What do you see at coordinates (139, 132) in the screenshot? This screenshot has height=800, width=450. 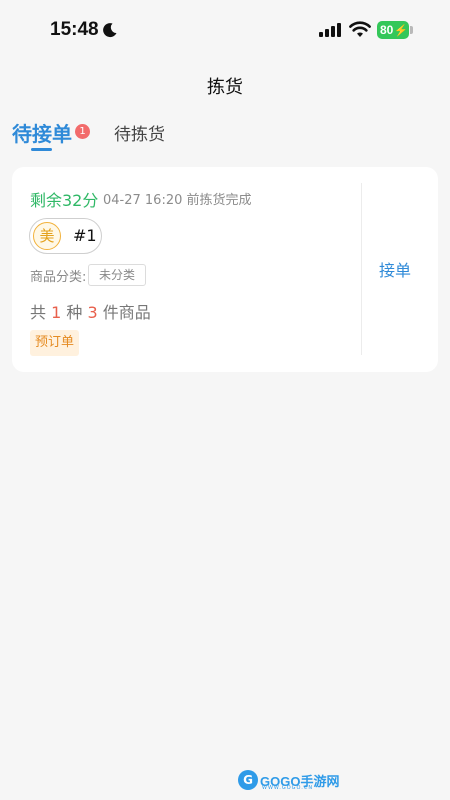 I see `tab-pending-pick: 待拣货` at bounding box center [139, 132].